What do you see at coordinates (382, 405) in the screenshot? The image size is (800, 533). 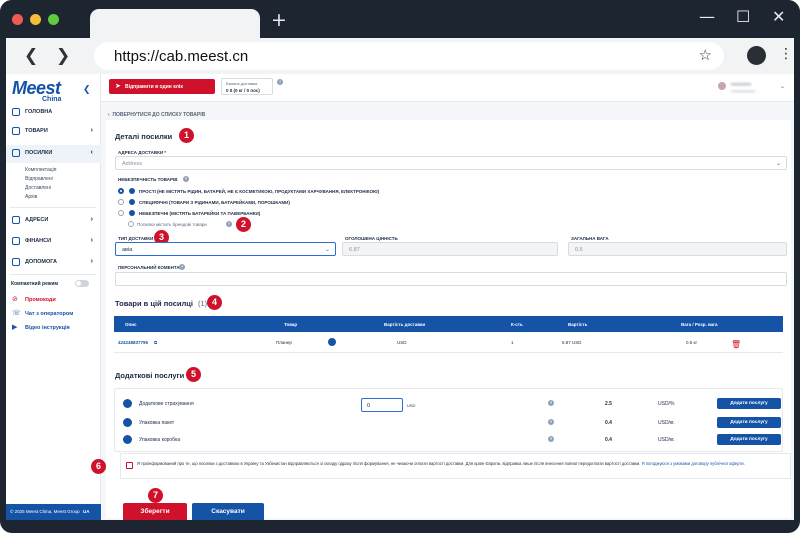 I see `insurance-input: 0` at bounding box center [382, 405].